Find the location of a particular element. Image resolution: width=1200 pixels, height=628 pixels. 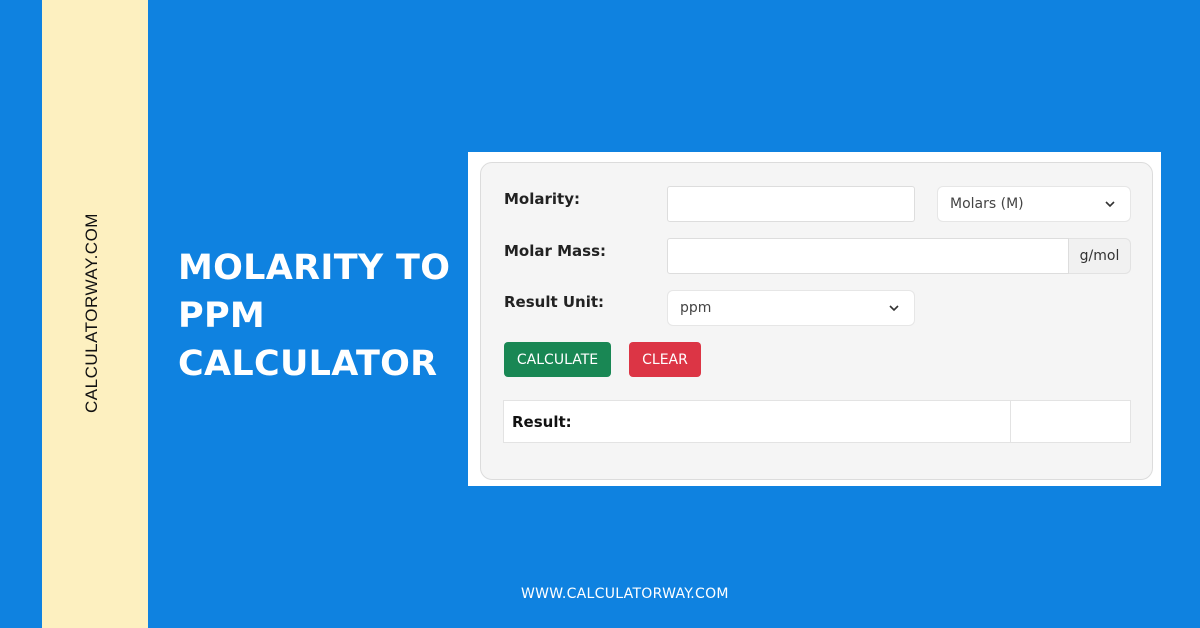

calculate-button: CALCULATE is located at coordinates (557, 359).